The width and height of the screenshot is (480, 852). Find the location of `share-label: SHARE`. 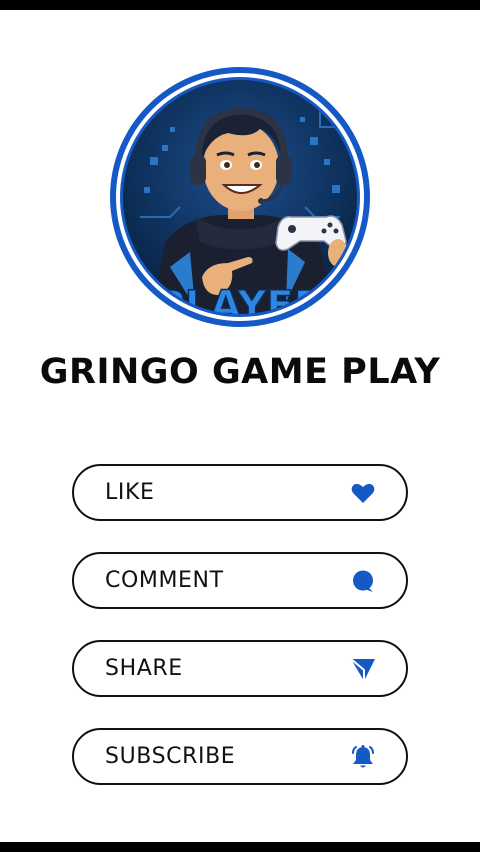

share-label: SHARE is located at coordinates (144, 668).